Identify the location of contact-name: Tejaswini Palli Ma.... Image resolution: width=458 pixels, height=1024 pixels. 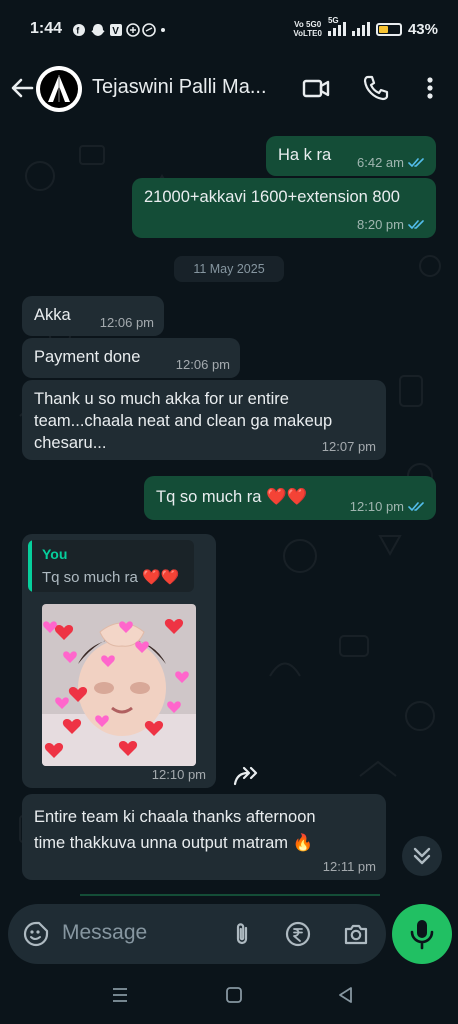
(187, 87).